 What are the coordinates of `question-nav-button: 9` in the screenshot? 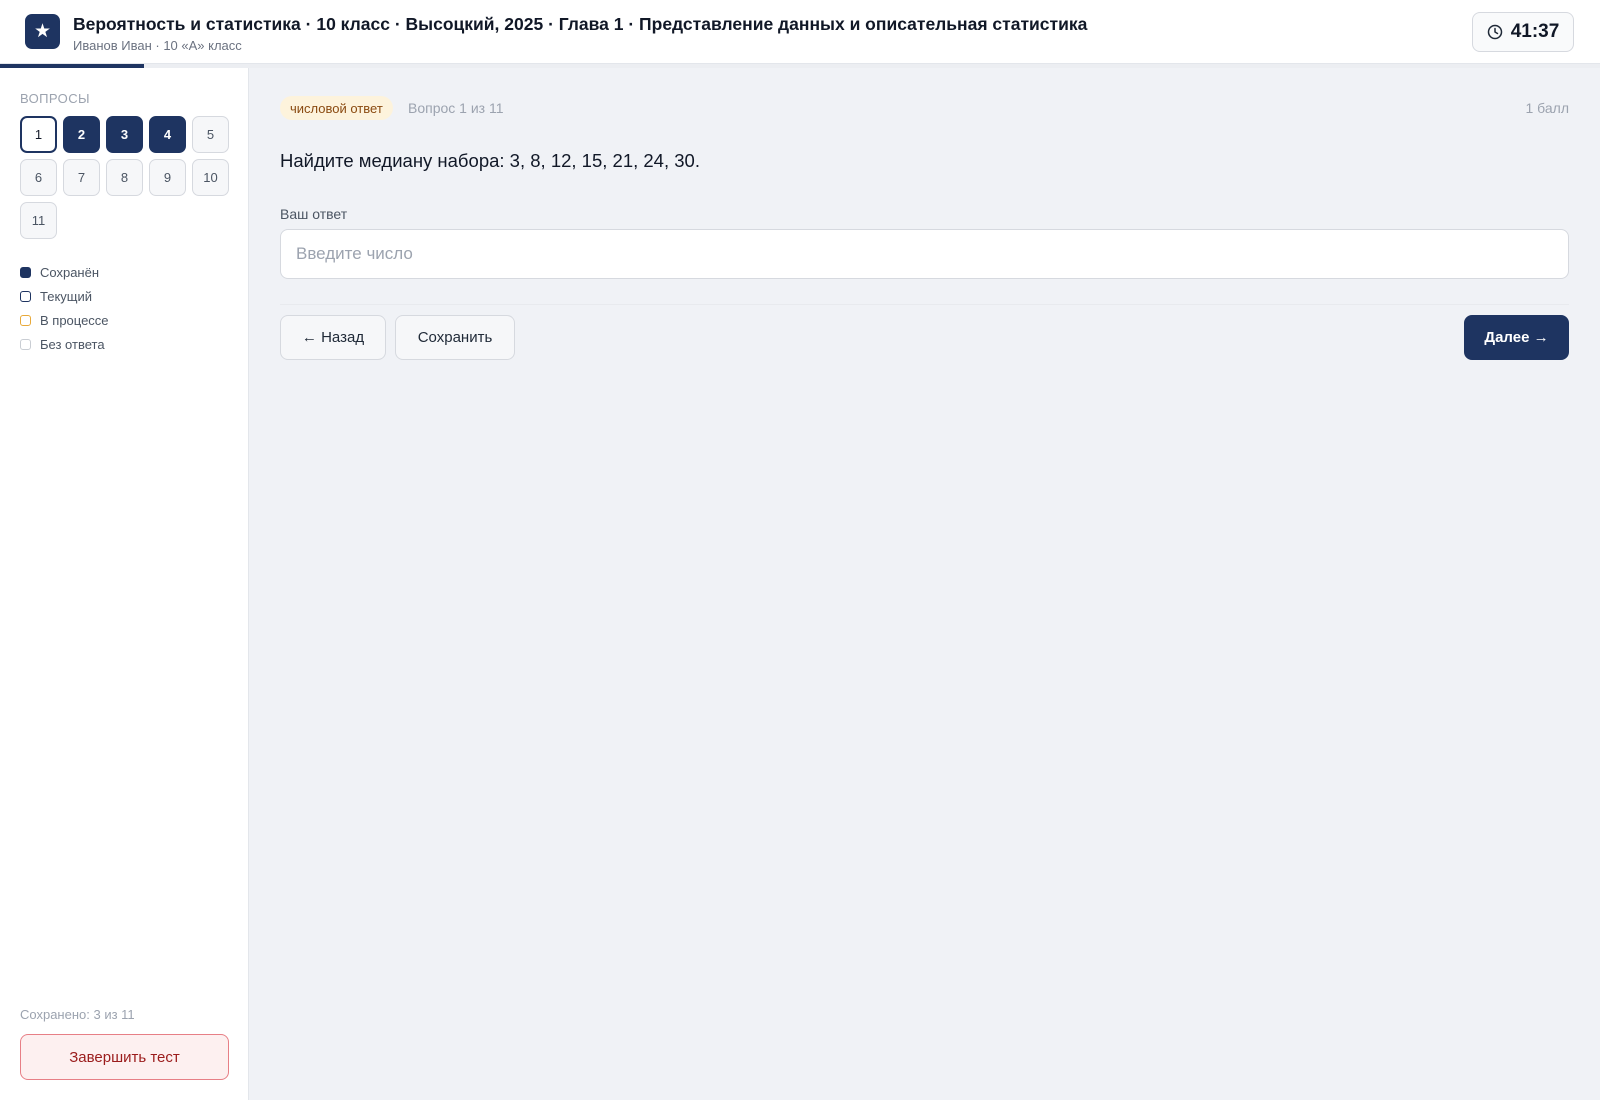 It's located at (167, 177).